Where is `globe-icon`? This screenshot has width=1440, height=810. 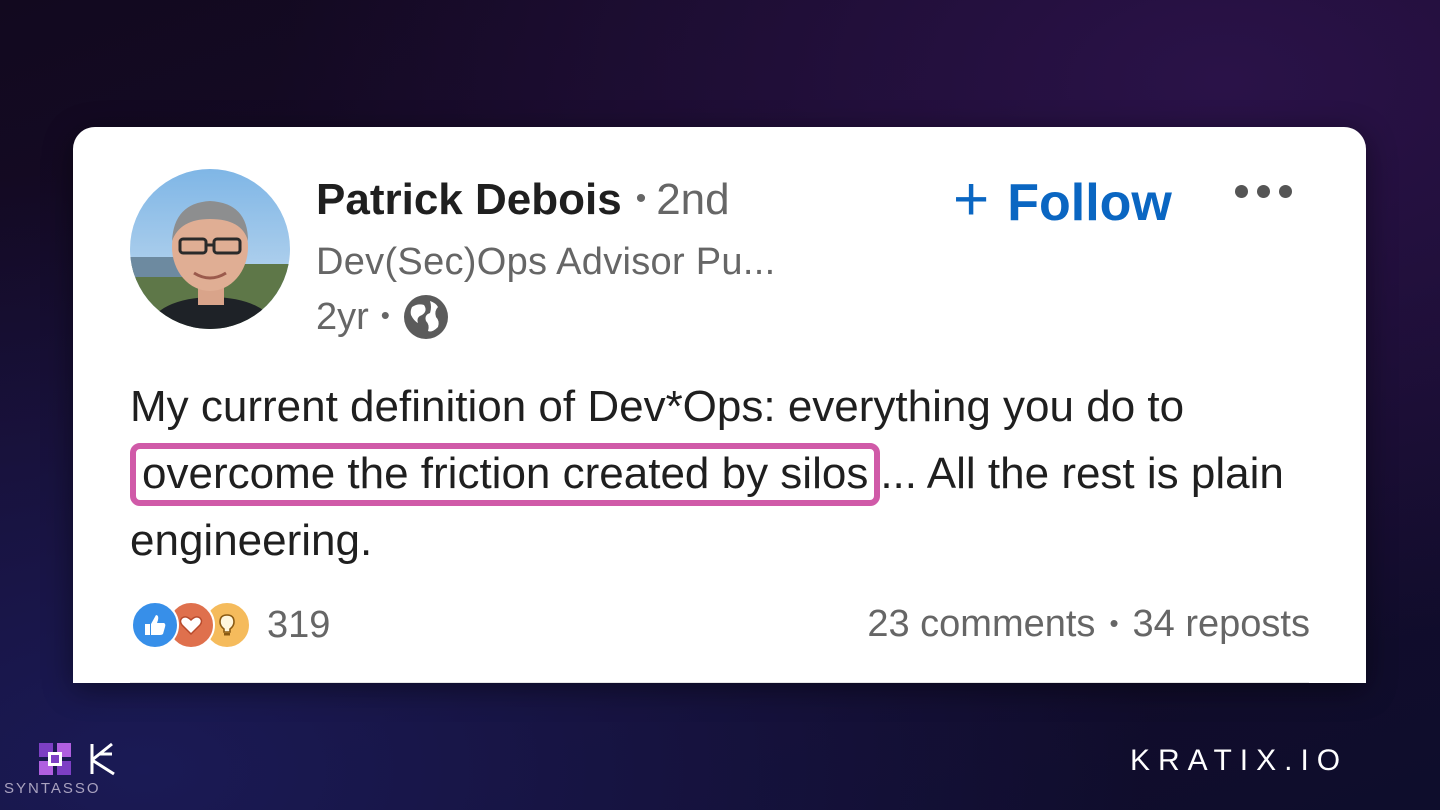
globe-icon is located at coordinates (426, 317).